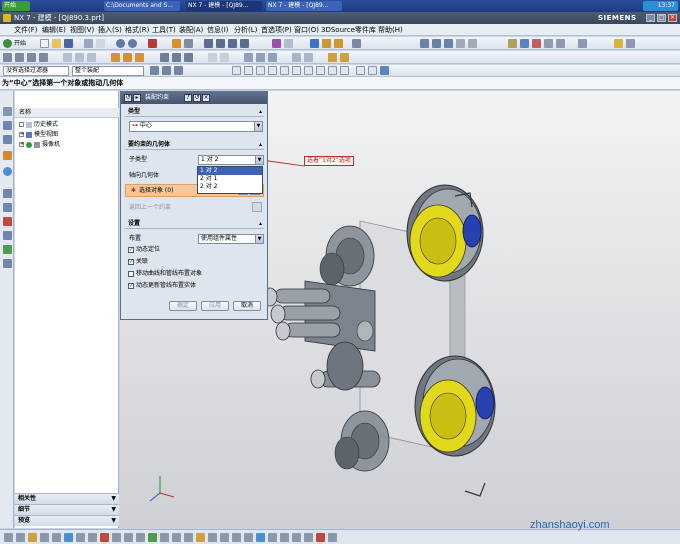  I want to click on name-column: 名称, so click(25, 113).